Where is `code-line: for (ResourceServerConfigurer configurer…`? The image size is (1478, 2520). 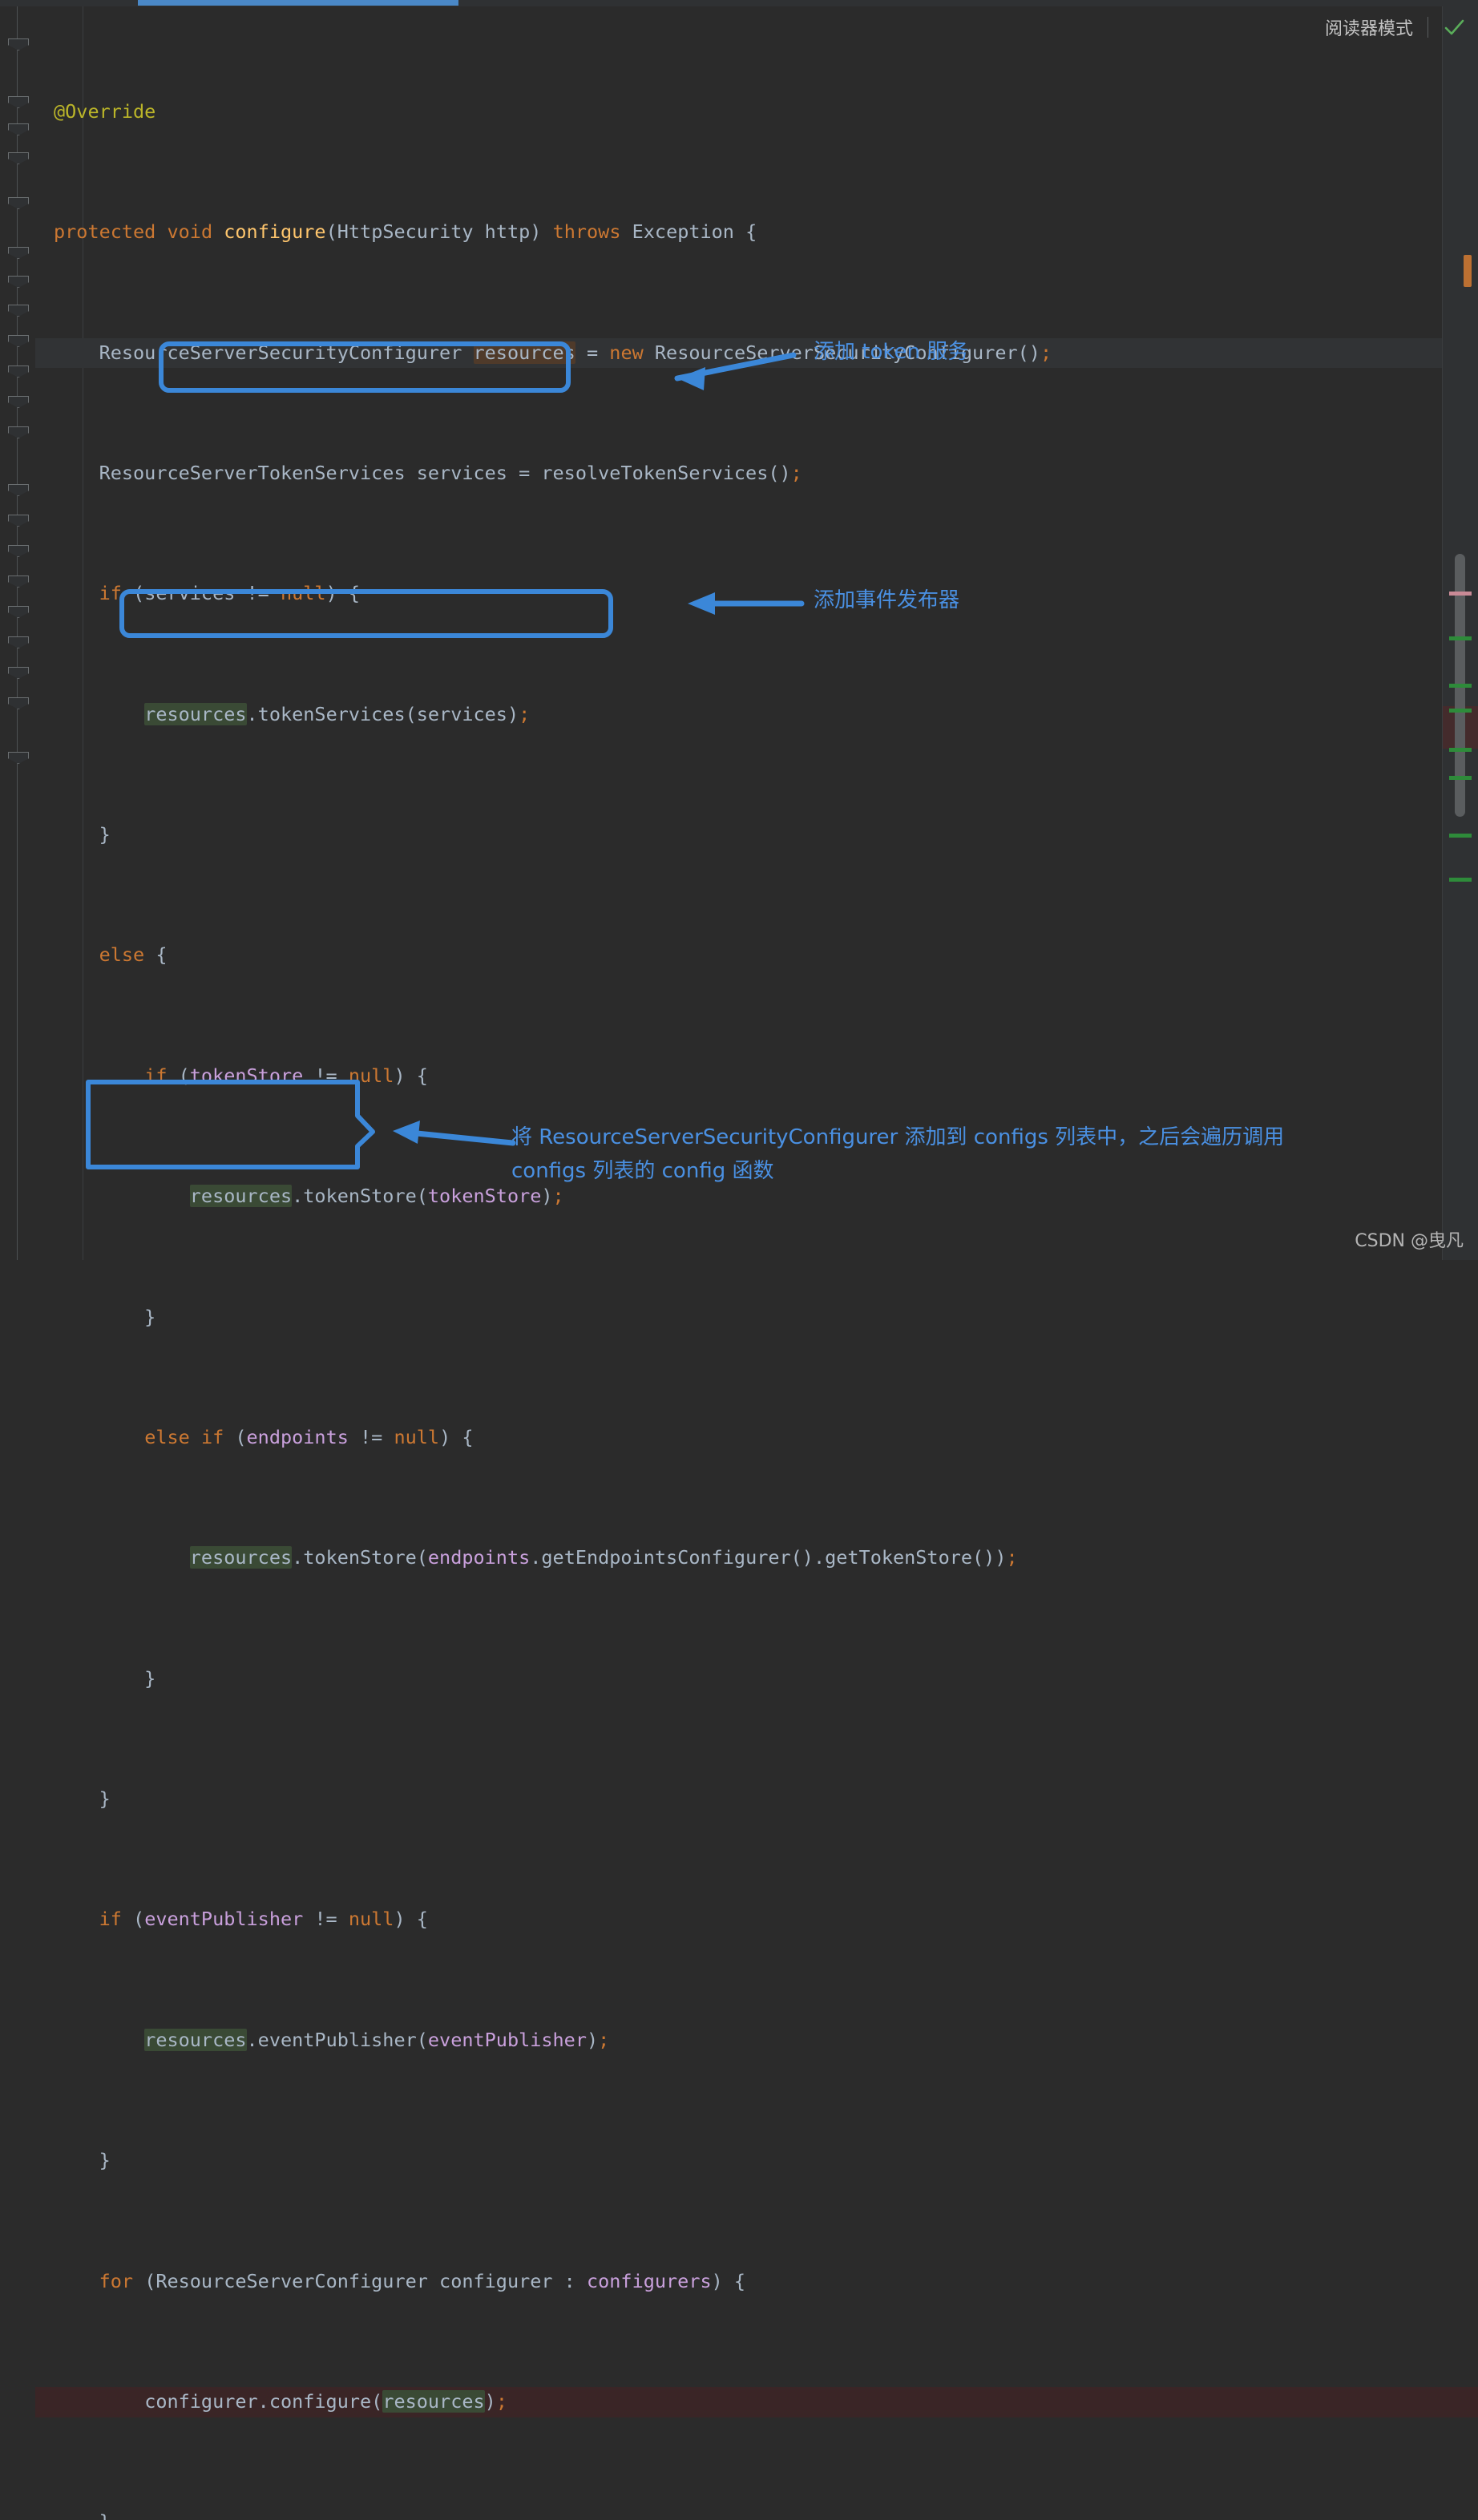
code-line: for (ResourceServerConfigurer configurer… is located at coordinates (756, 2282).